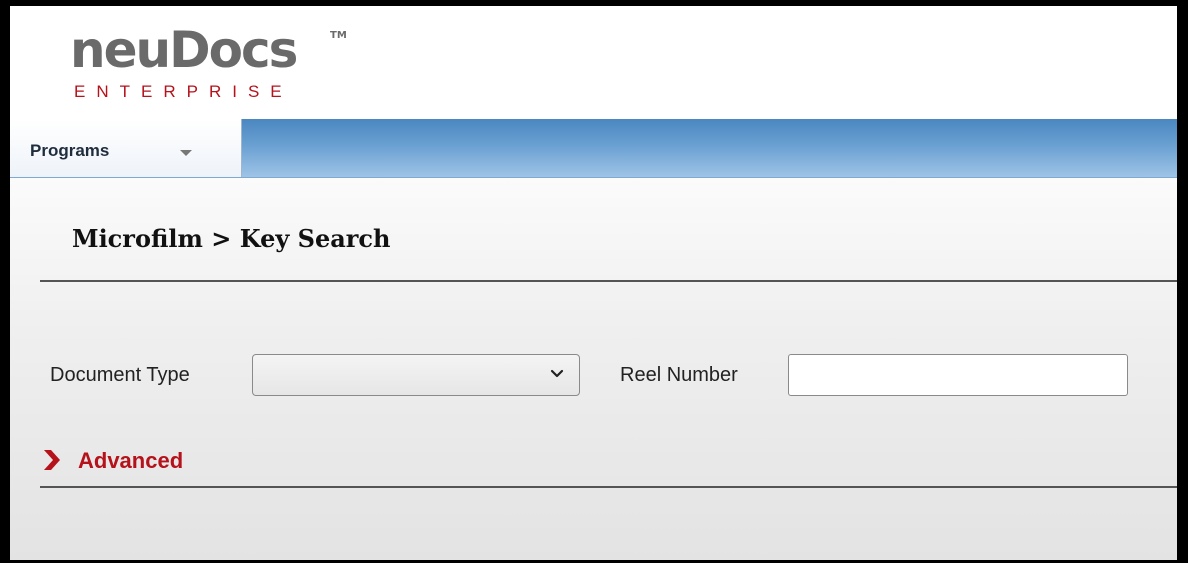 The image size is (1188, 563). What do you see at coordinates (608, 487) in the screenshot?
I see `form-divider` at bounding box center [608, 487].